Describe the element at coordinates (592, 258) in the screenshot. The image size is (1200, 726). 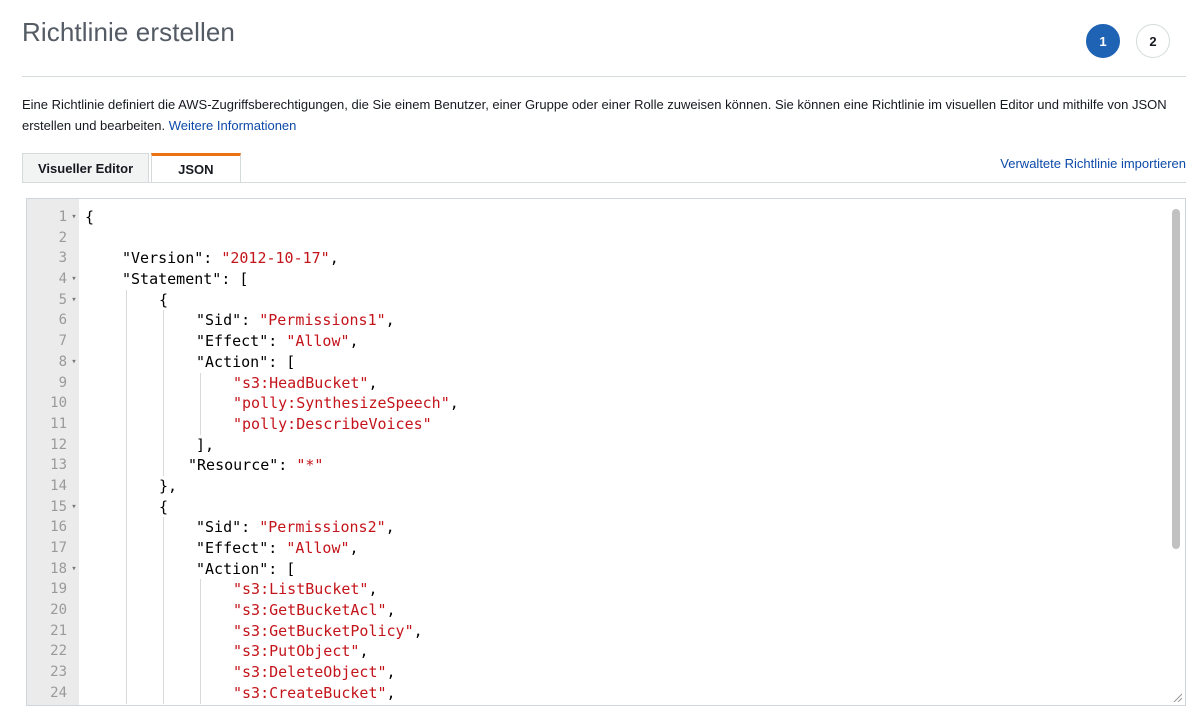
I see `code-line: 3 "Version": "2012-10-17",` at that location.